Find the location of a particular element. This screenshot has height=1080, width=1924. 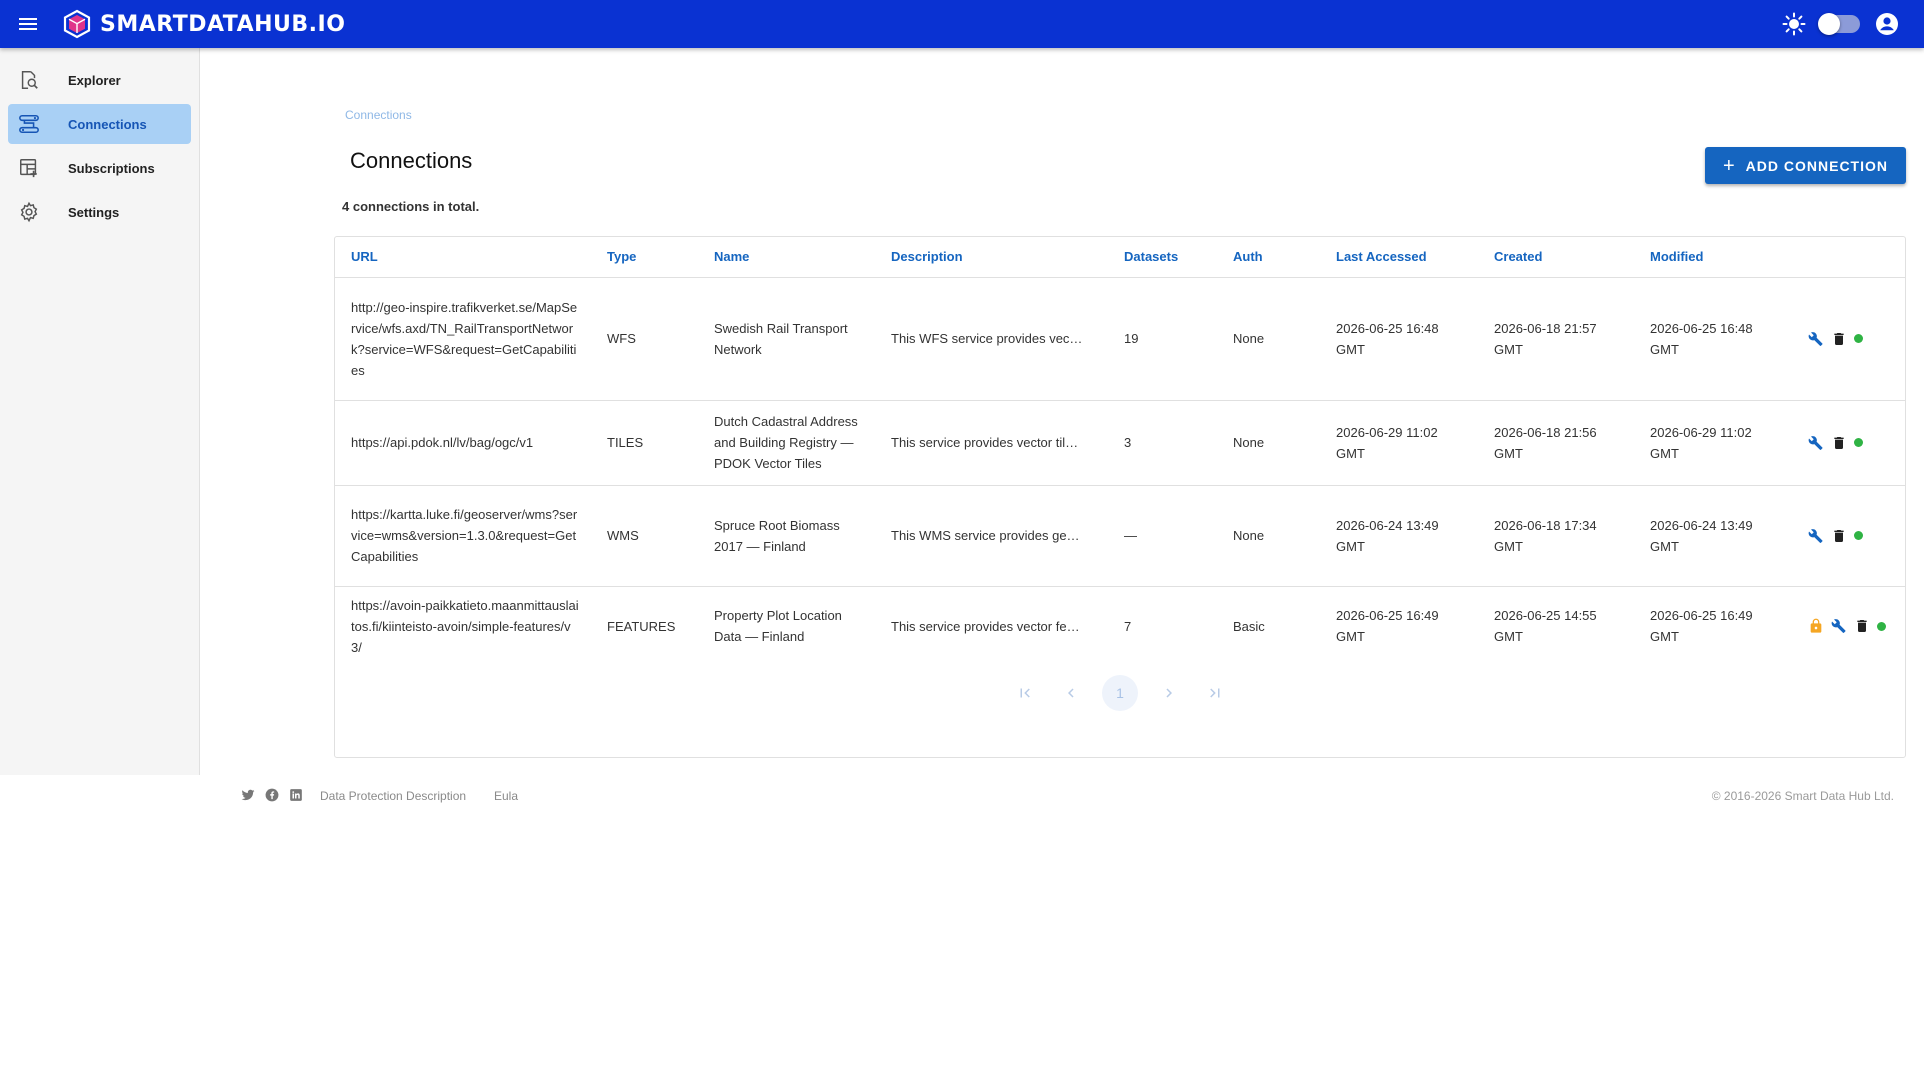

sidebar-item-connections: Connections is located at coordinates (99, 124).